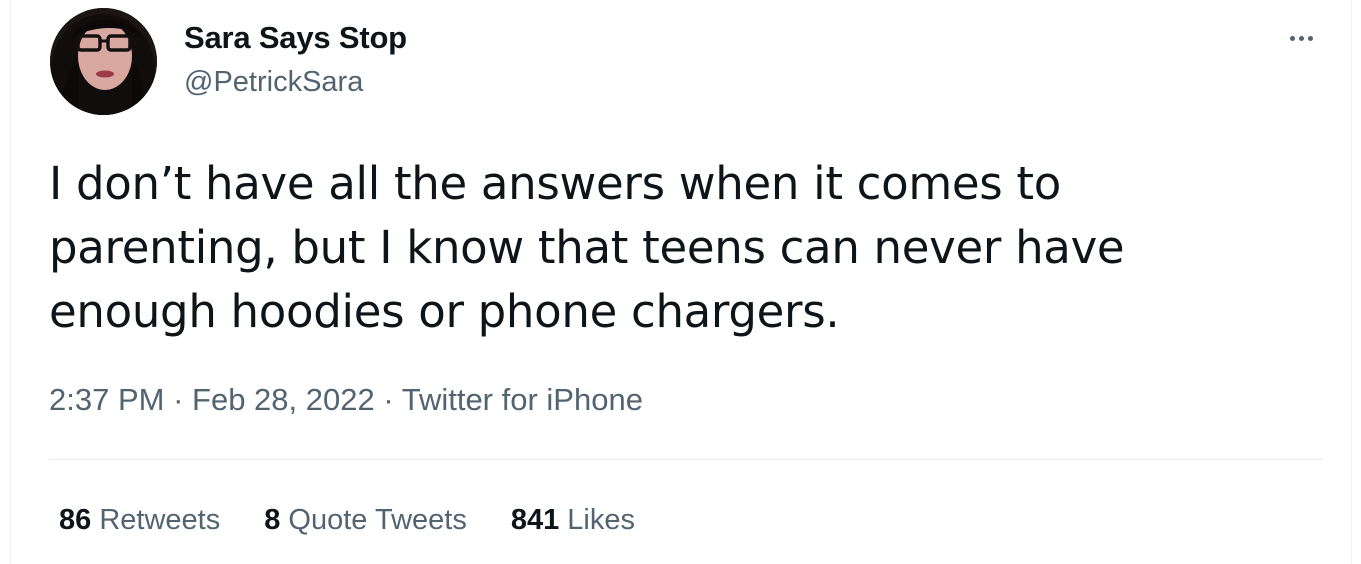 This screenshot has width=1361, height=564. Describe the element at coordinates (601, 520) in the screenshot. I see `likes-label: Likes` at that location.